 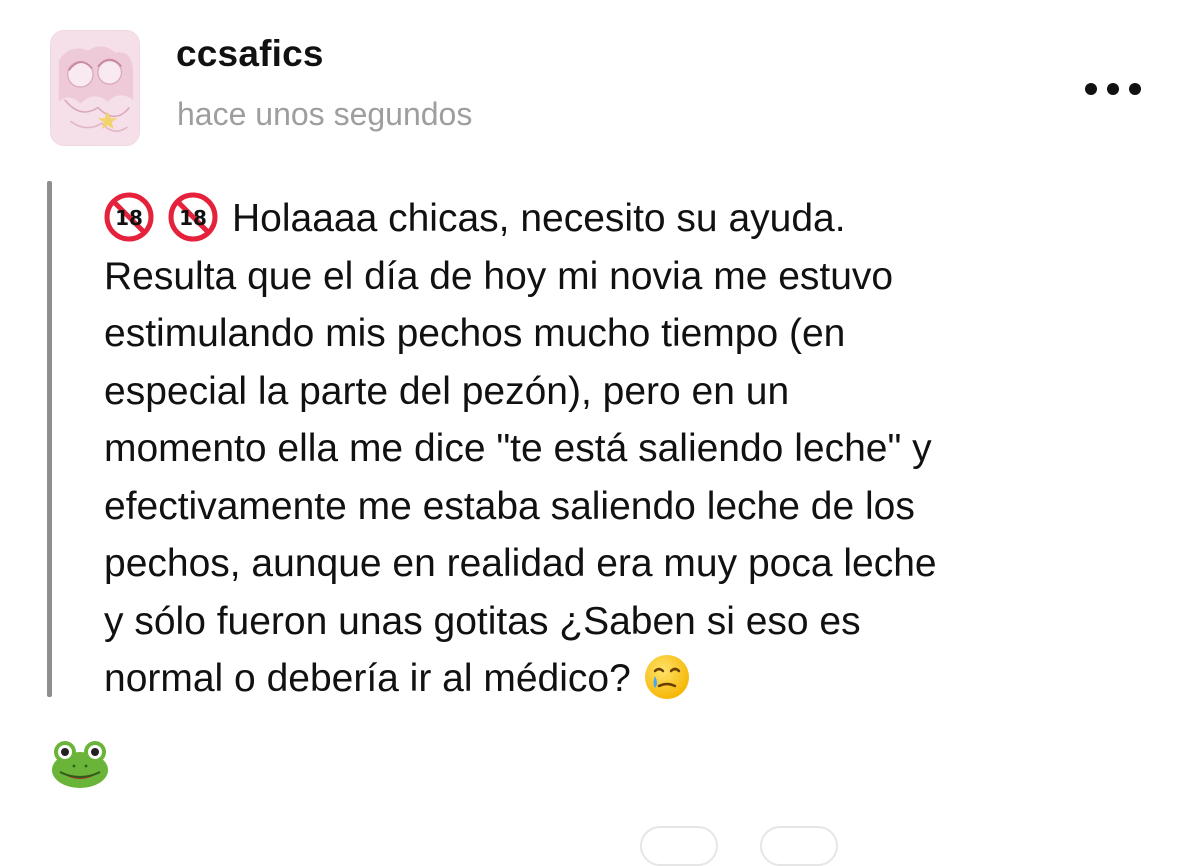 I want to click on reaction-button, so click(x=679, y=846).